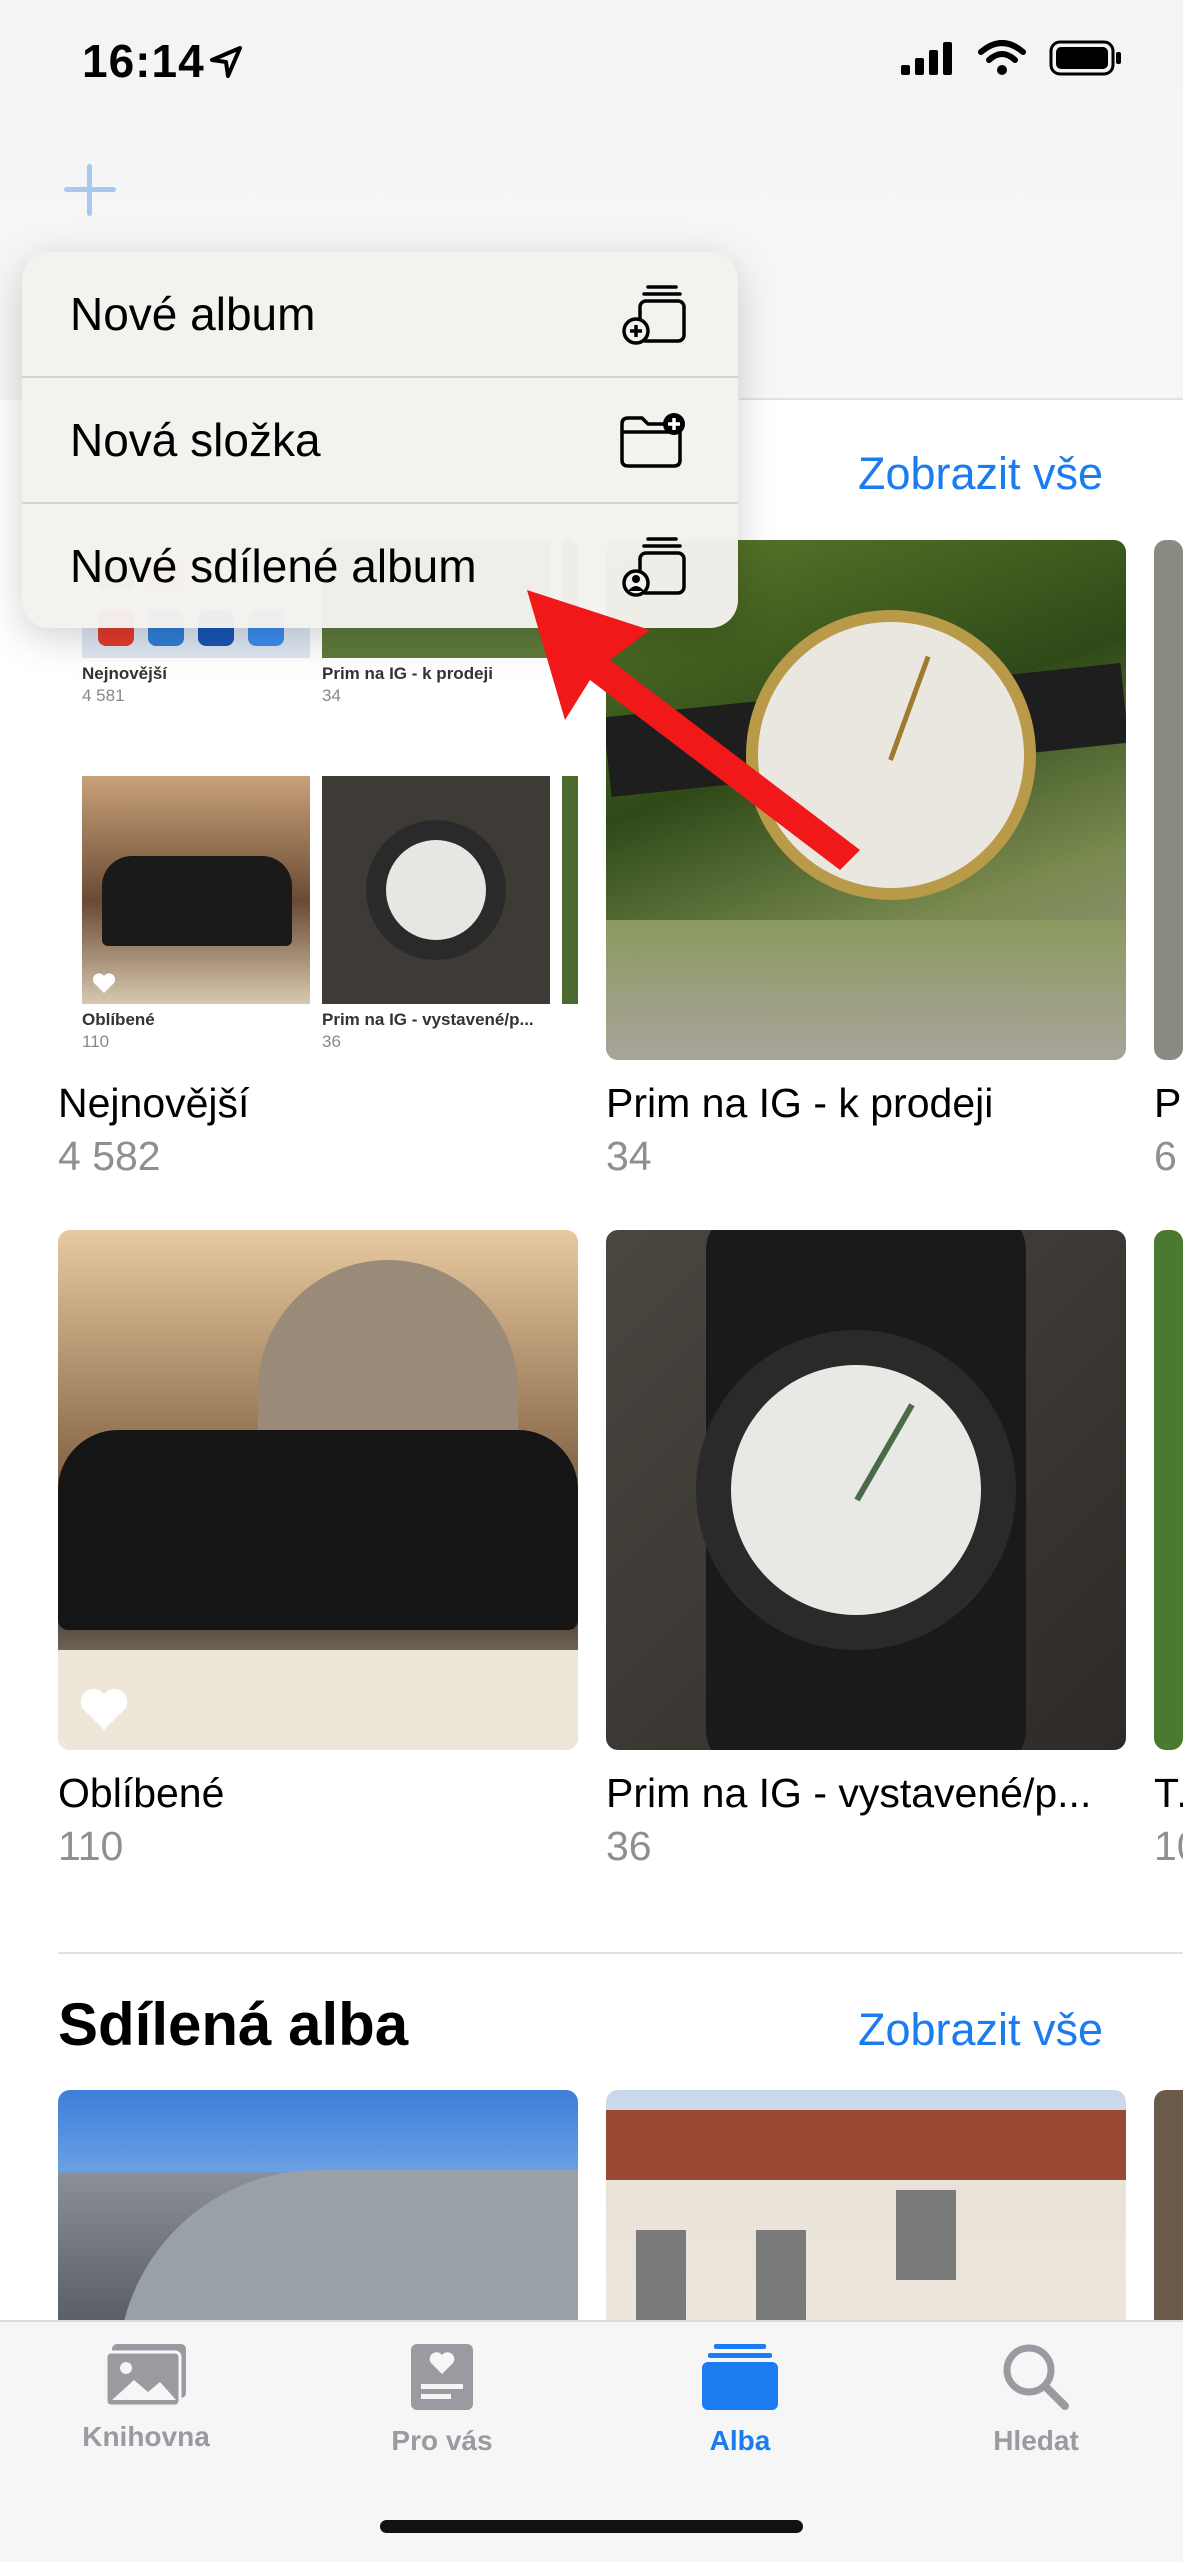 The image size is (1183, 2562). I want to click on mini-tile-count: 4 581, so click(103, 695).